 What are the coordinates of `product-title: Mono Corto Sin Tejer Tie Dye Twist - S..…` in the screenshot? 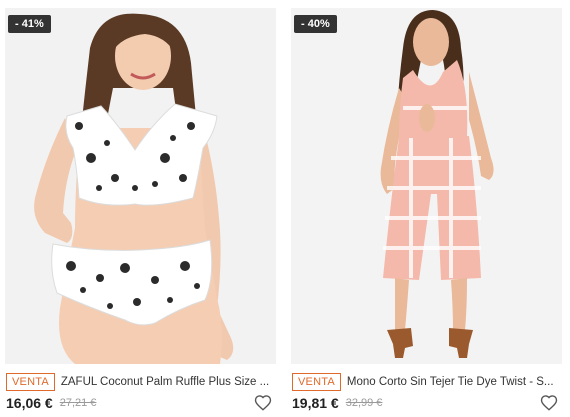 It's located at (454, 382).